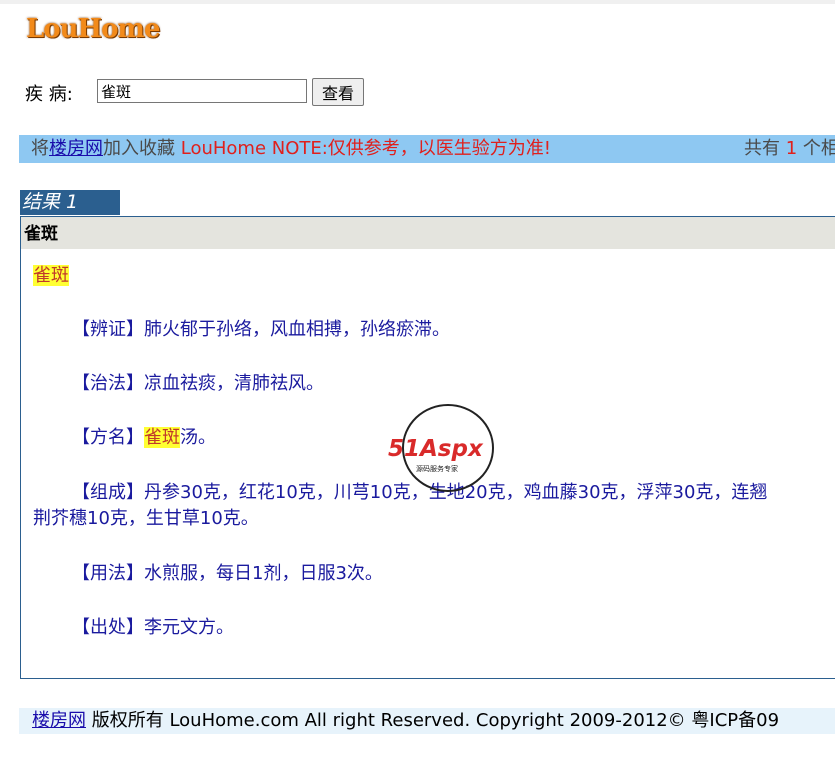 This screenshot has height=769, width=835. I want to click on result-count: 共有 1 个相, so click(789, 148).